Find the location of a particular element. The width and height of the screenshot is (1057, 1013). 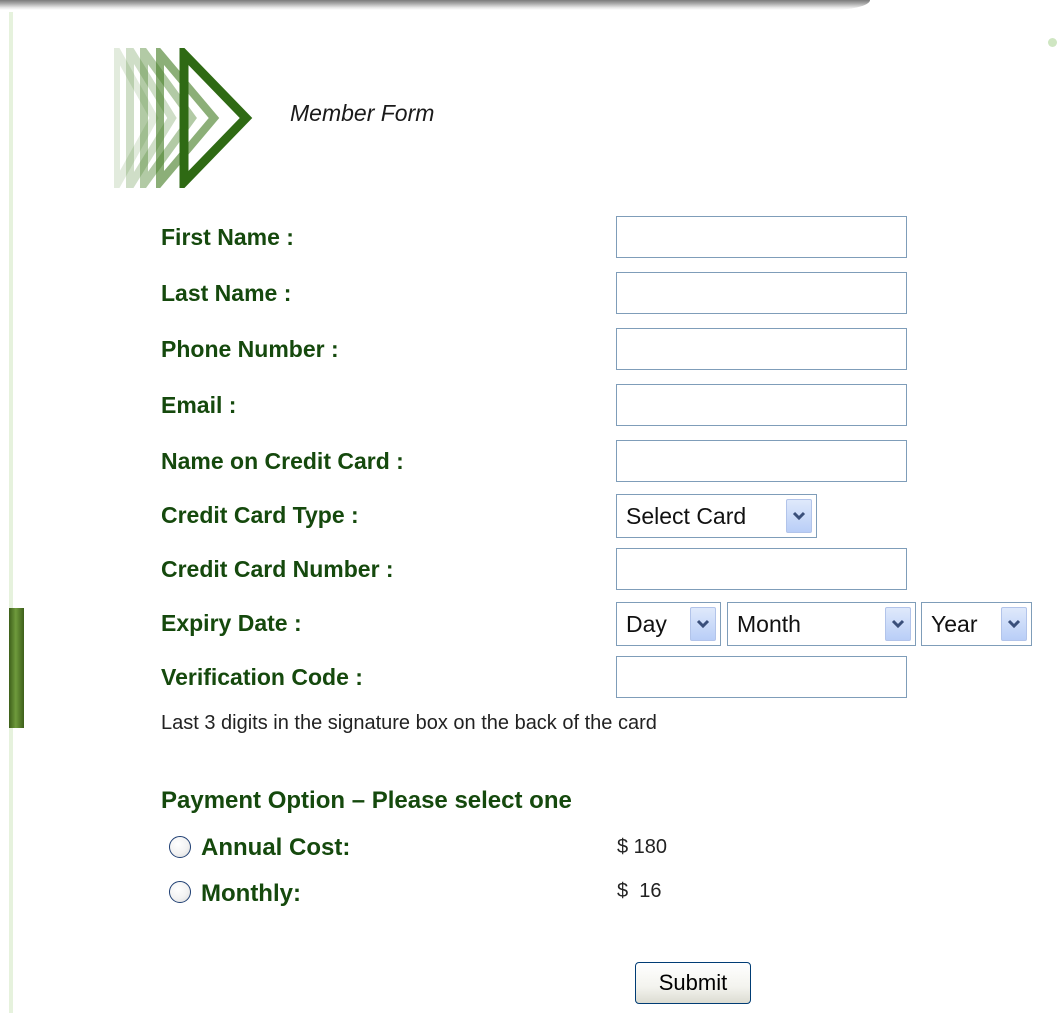

phone-number-input is located at coordinates (761, 349).